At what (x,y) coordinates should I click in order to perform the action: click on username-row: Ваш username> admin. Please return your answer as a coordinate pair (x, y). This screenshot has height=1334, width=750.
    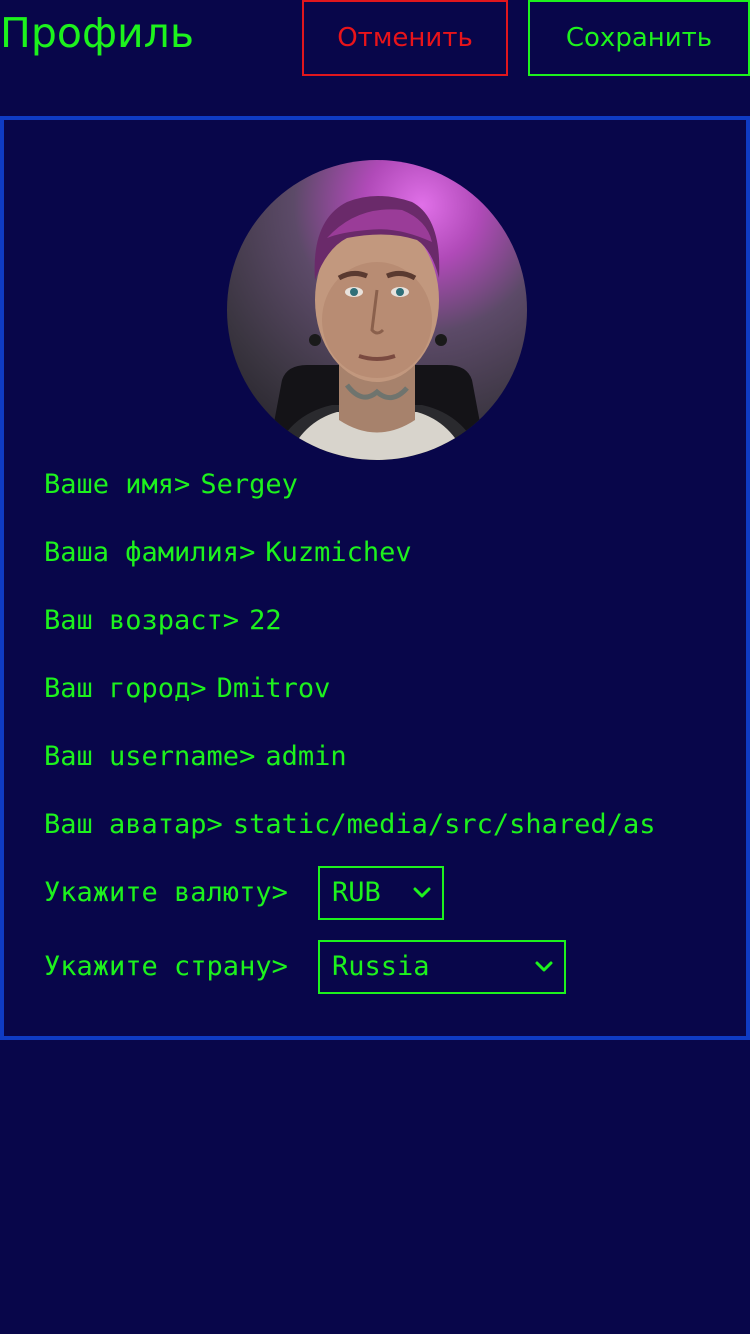
    Looking at the image, I should click on (195, 757).